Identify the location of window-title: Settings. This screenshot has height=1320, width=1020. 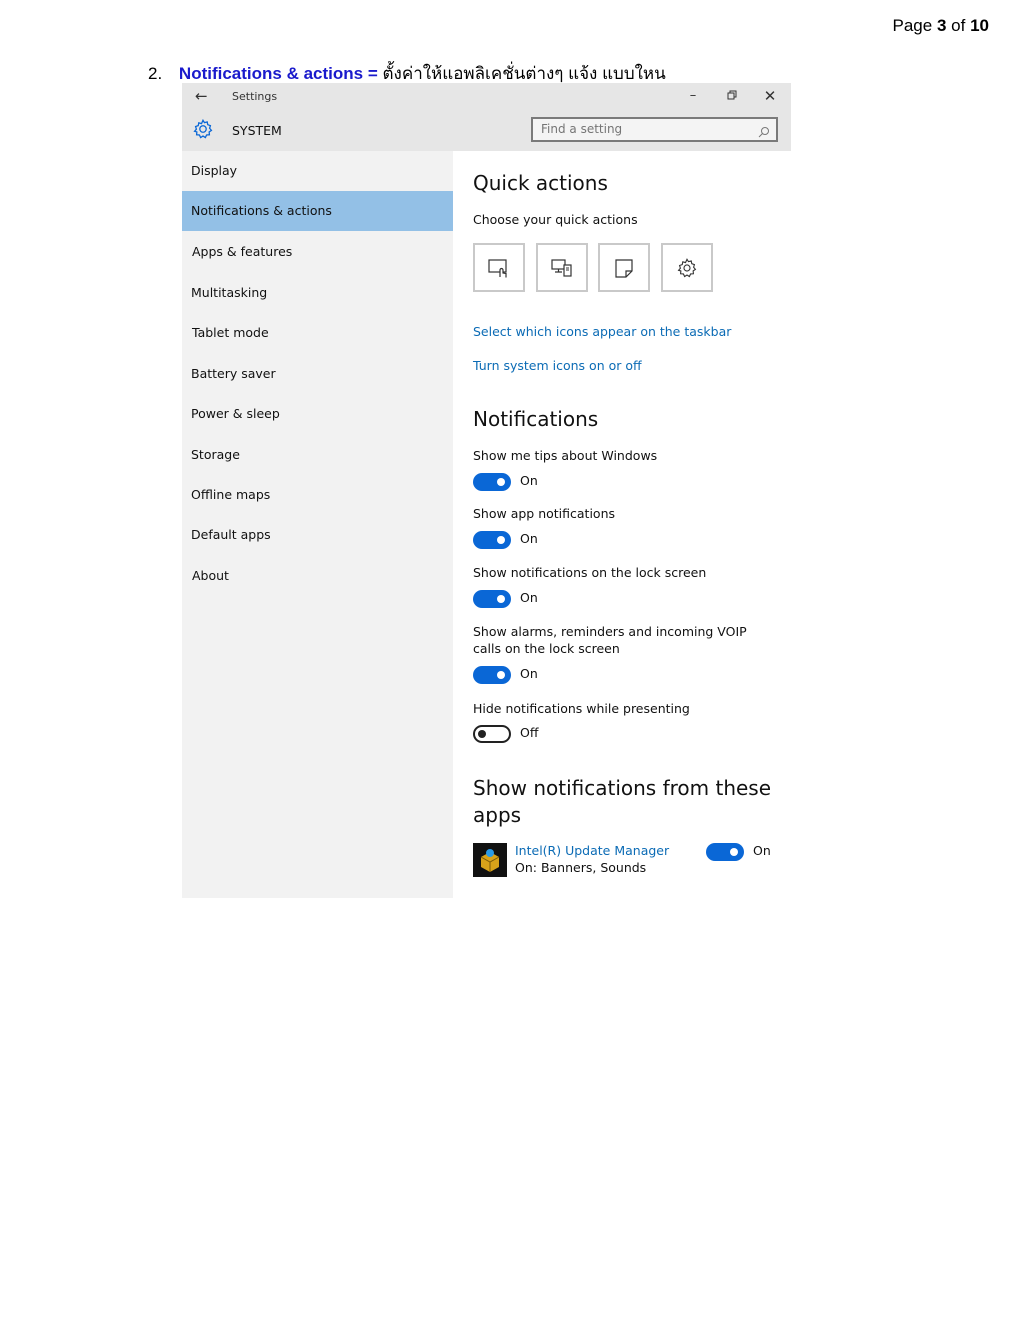
(255, 96).